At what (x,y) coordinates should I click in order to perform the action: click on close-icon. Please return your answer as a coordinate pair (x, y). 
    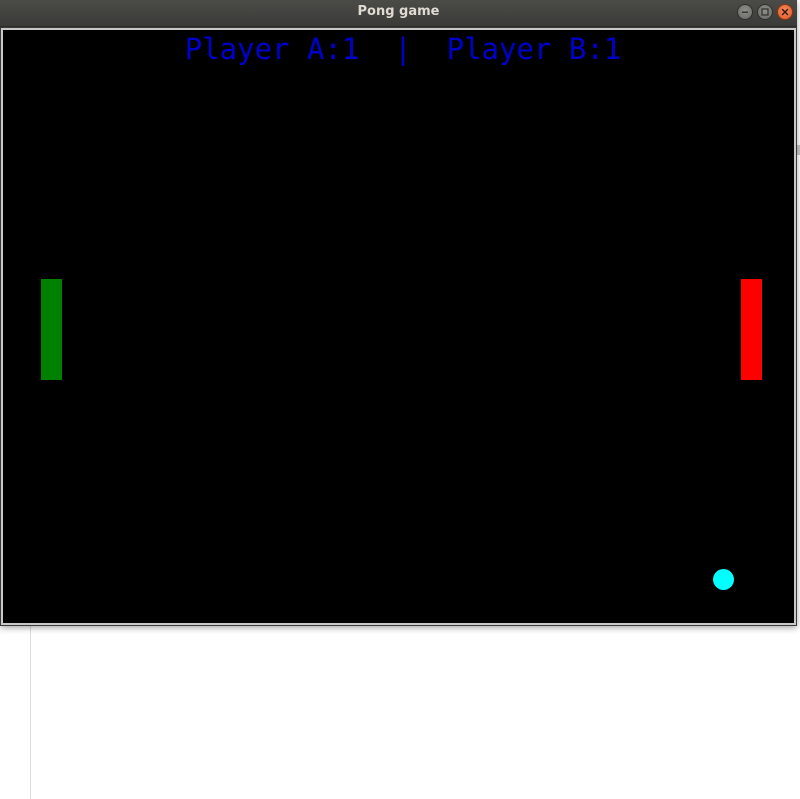
    Looking at the image, I should click on (785, 12).